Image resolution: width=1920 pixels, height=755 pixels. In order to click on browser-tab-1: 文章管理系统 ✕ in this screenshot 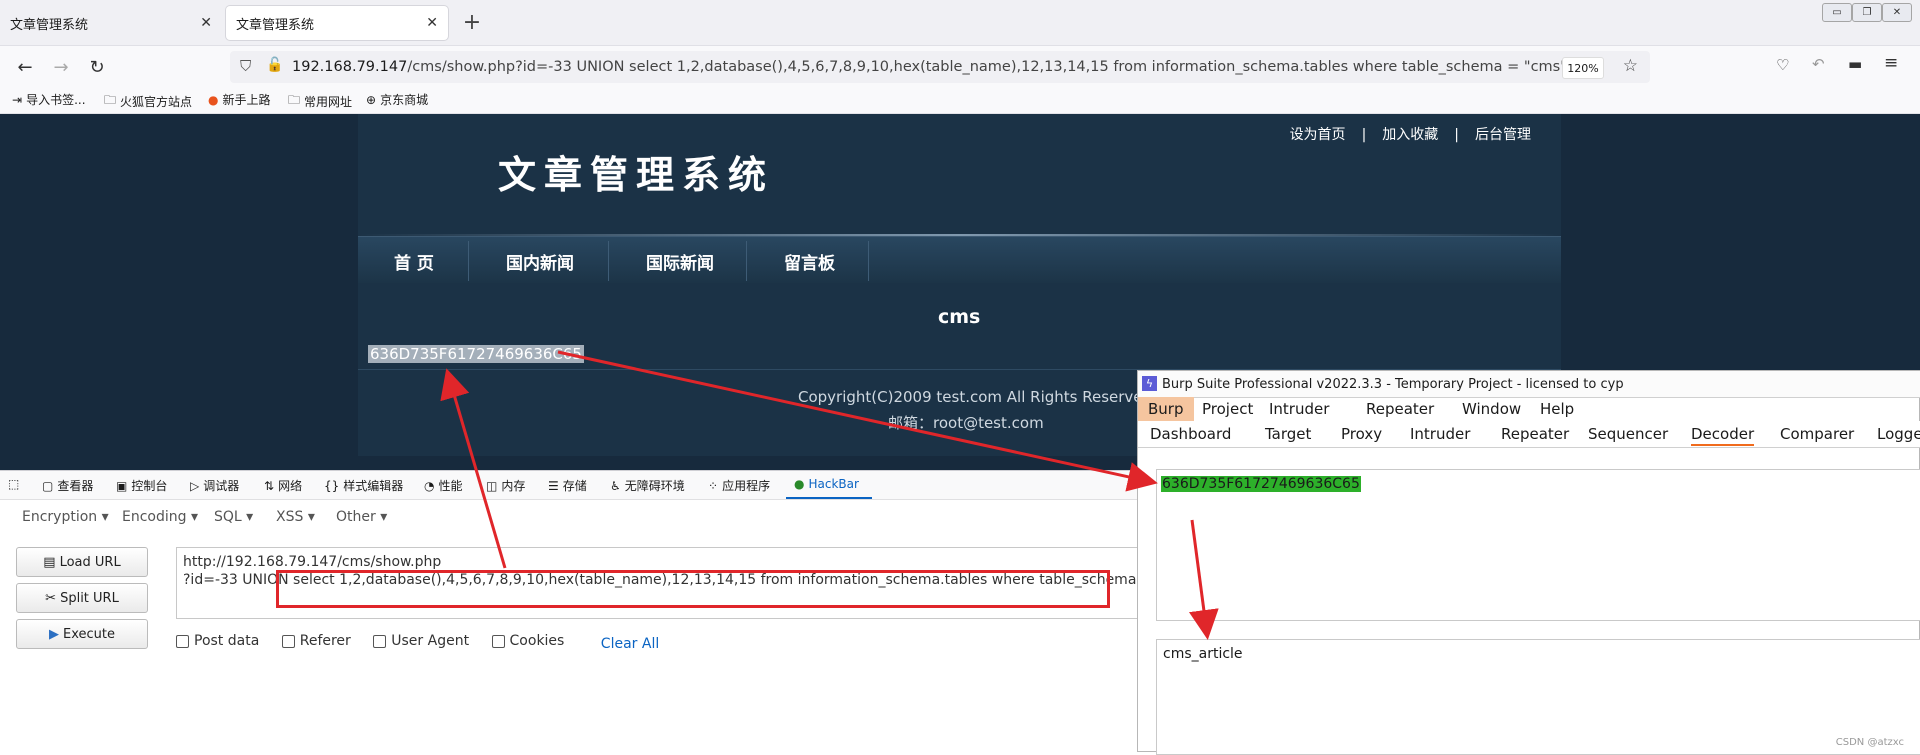, I will do `click(111, 23)`.